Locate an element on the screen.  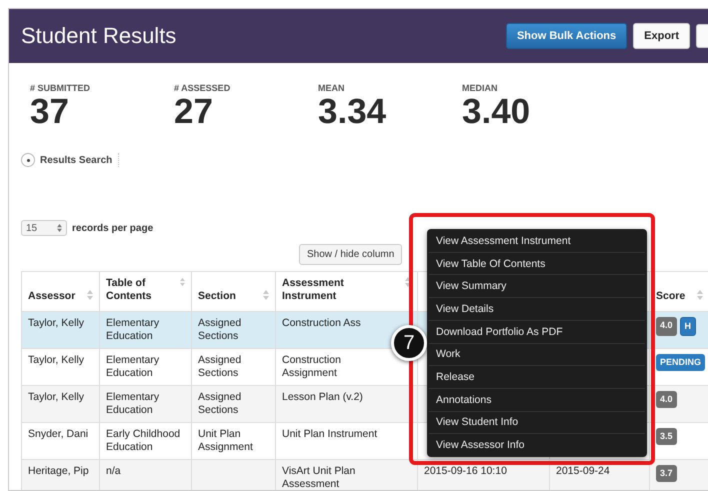
records-per-page-label: records per page is located at coordinates (113, 228).